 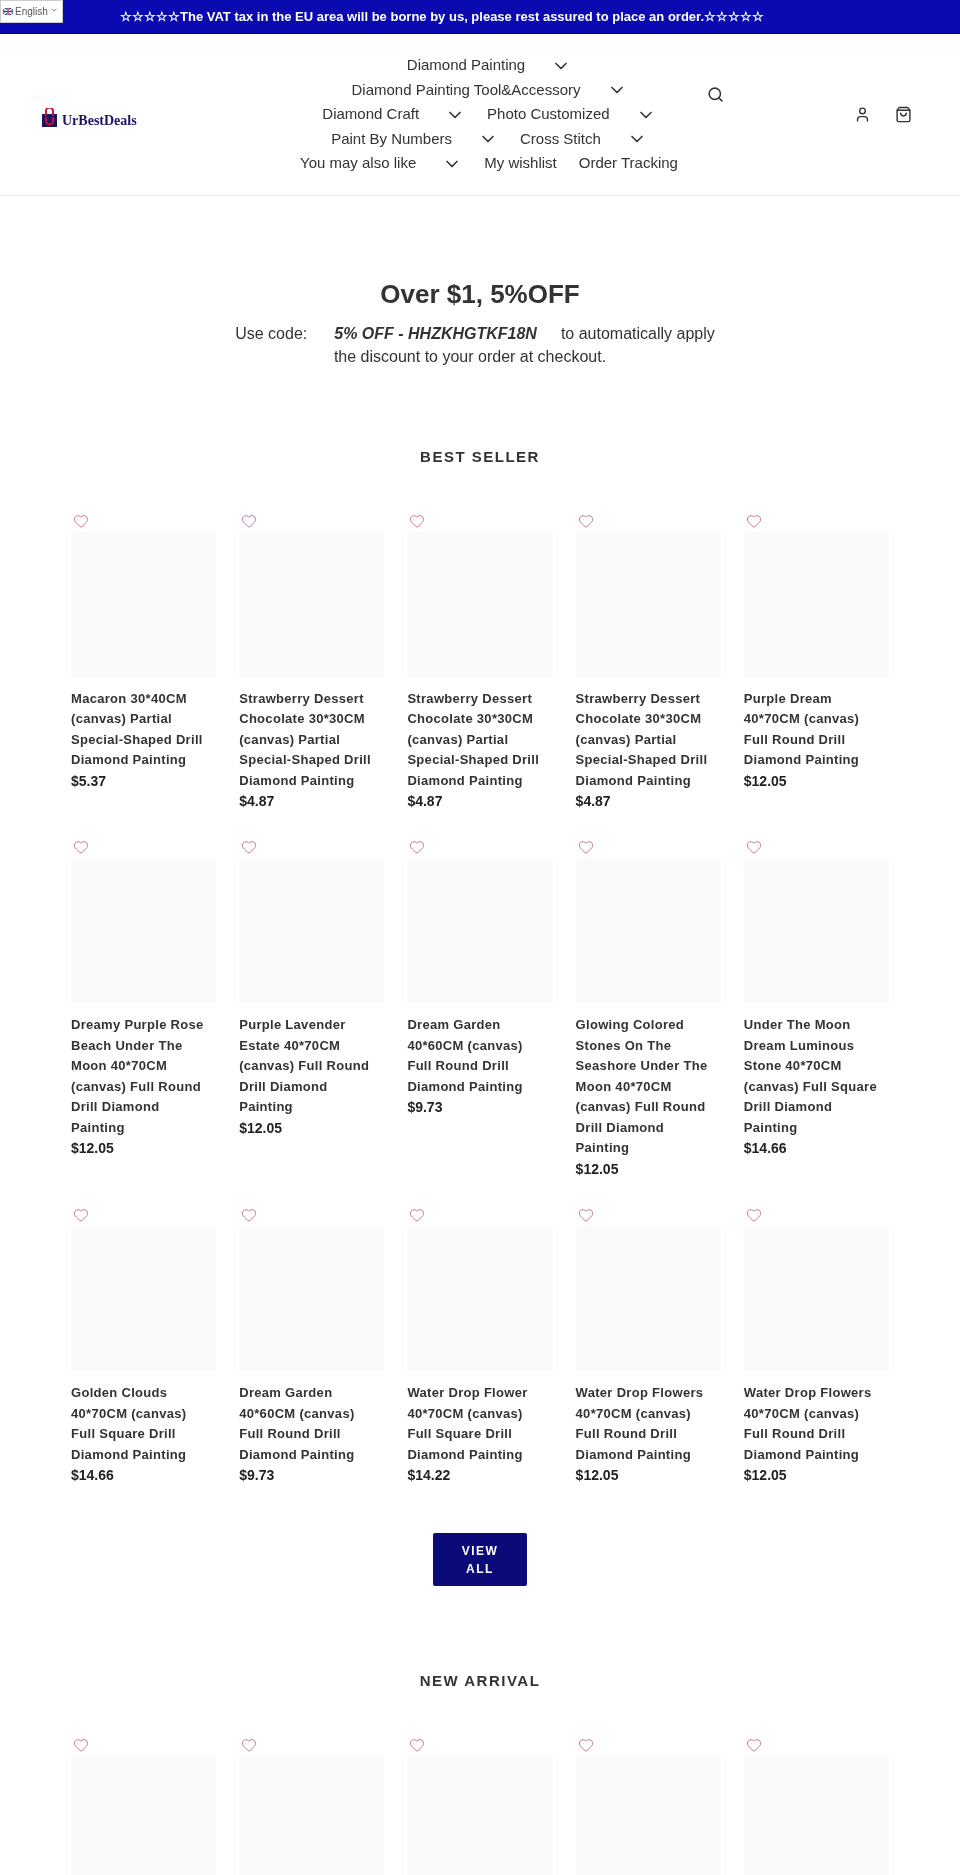 I want to click on product-title: Macaron 30*40CM (canvas) Partial Special-Shaped Drill Diamond Painting, so click(x=138, y=729).